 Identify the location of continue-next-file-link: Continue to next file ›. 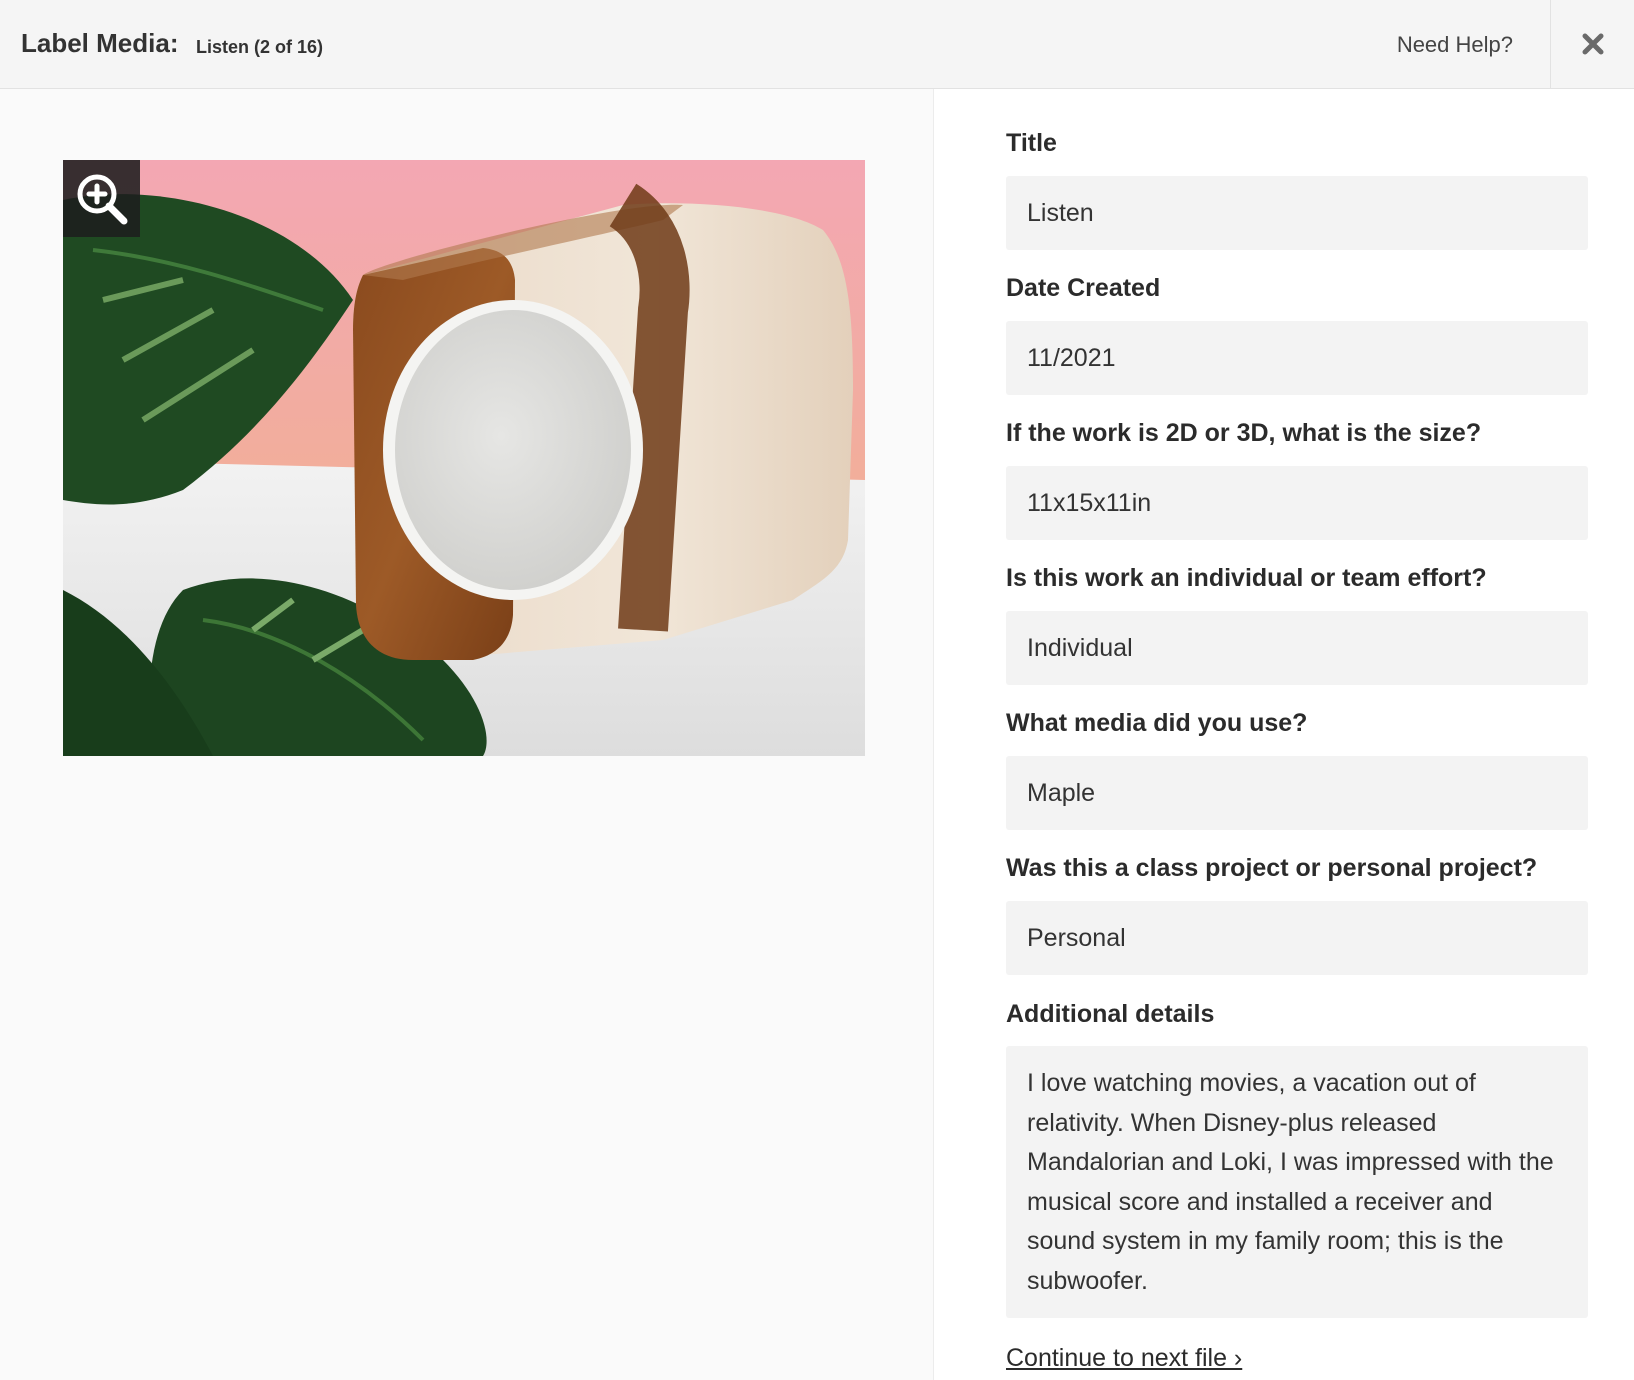
(1124, 1358).